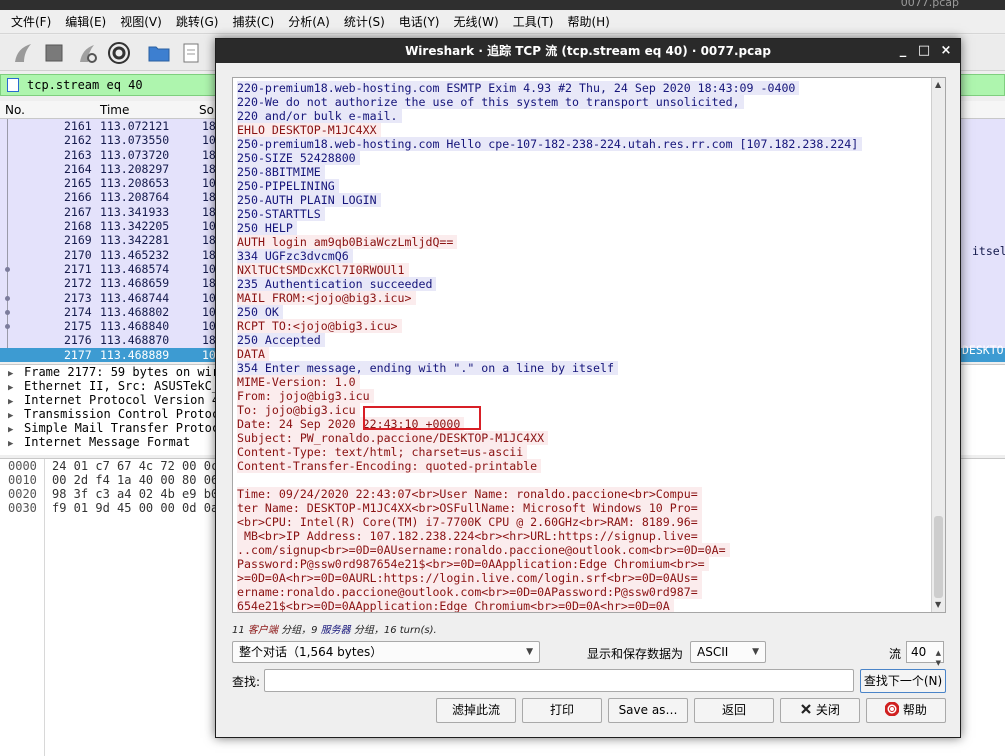  Describe the element at coordinates (135, 126) in the screenshot. I see `packet-time: 113.072121` at that location.